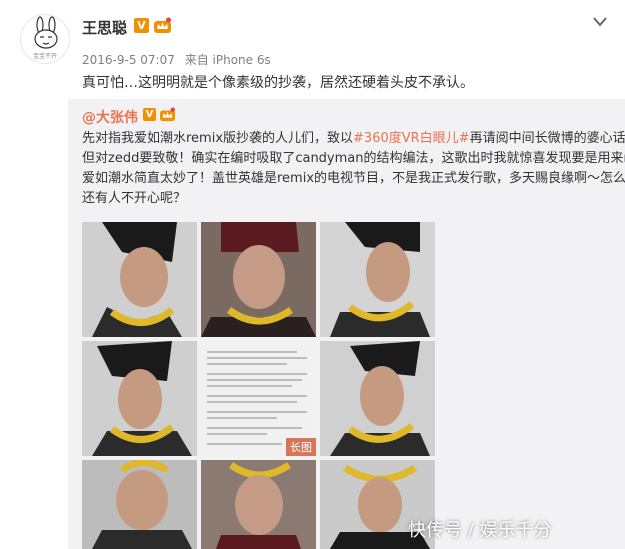 The height and width of the screenshot is (549, 625). Describe the element at coordinates (278, 83) in the screenshot. I see `post-text: 真可怕…这明明就是个像素级的抄袭，居然还硬着头皮不承认。` at that location.